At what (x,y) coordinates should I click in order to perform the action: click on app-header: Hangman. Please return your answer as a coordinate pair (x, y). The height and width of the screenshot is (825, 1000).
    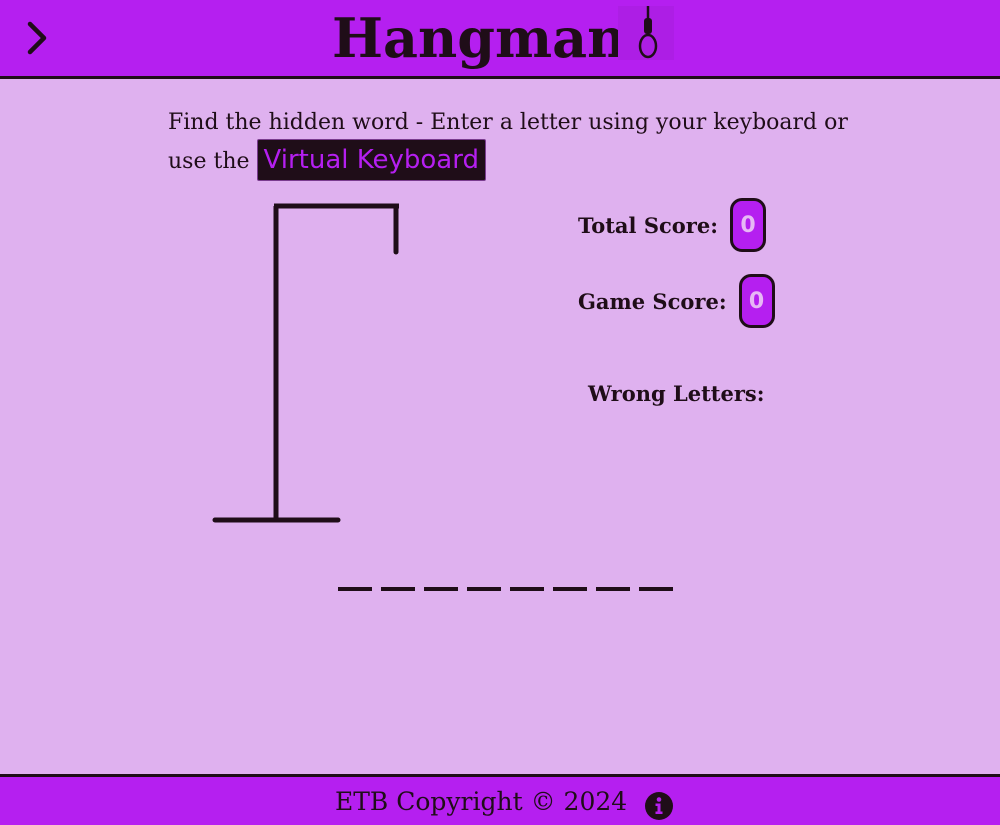
    Looking at the image, I should click on (500, 39).